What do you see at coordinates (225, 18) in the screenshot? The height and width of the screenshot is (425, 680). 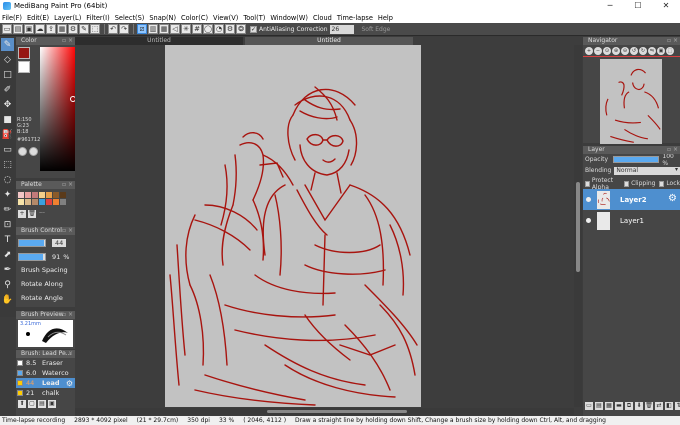 I see `menu-view: View(V)` at bounding box center [225, 18].